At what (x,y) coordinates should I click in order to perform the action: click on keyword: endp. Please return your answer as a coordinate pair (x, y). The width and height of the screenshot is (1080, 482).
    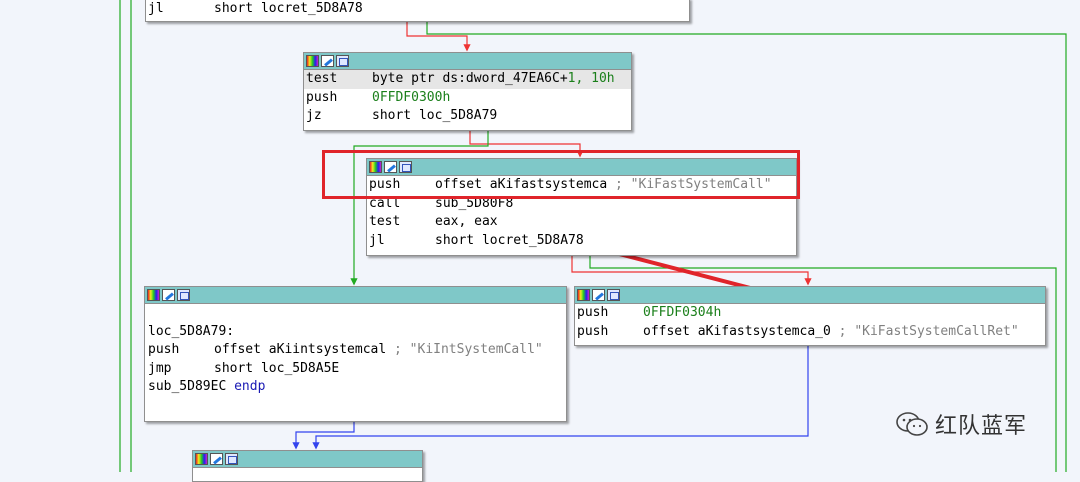
    Looking at the image, I should click on (250, 386).